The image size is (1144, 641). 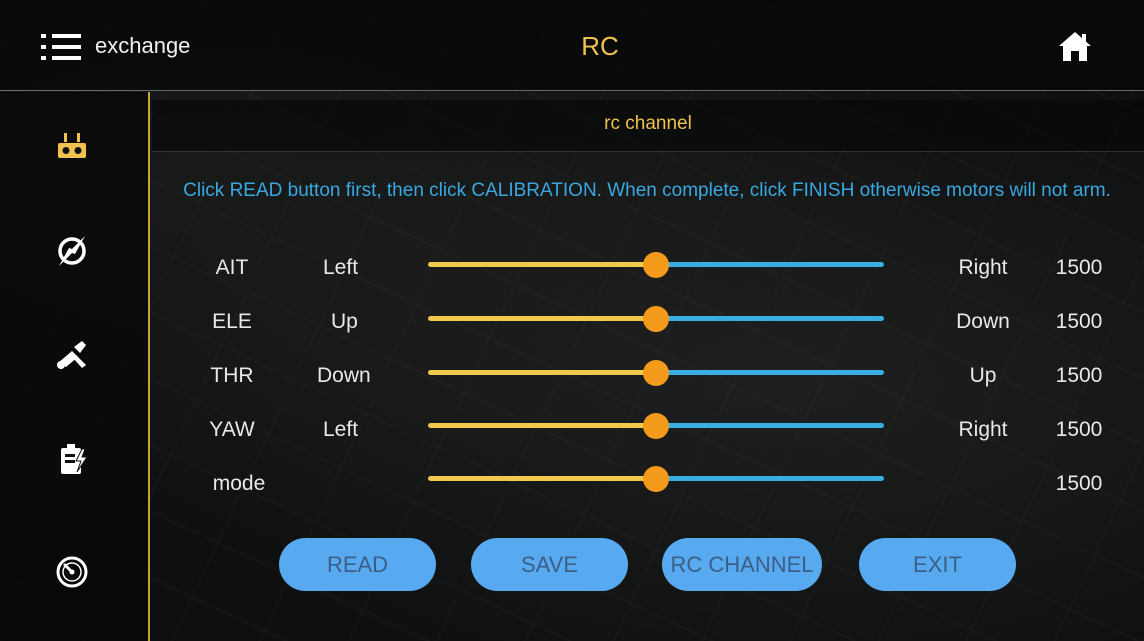 I want to click on page-title: RC, so click(x=600, y=46).